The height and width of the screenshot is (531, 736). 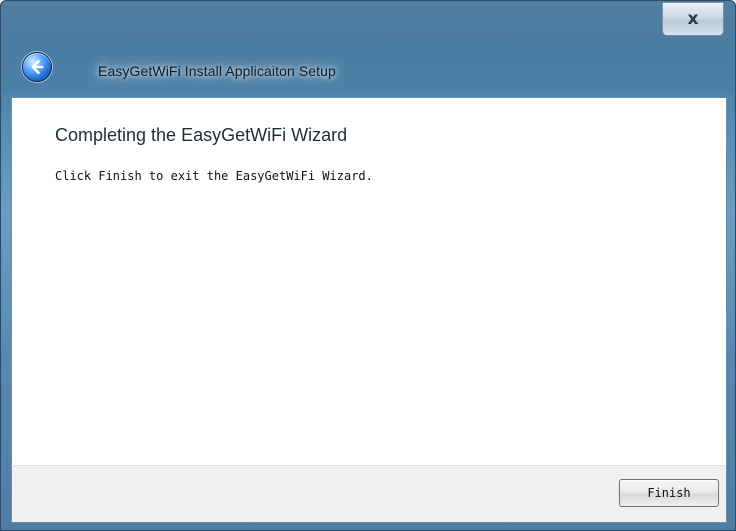 I want to click on back-button, so click(x=37, y=67).